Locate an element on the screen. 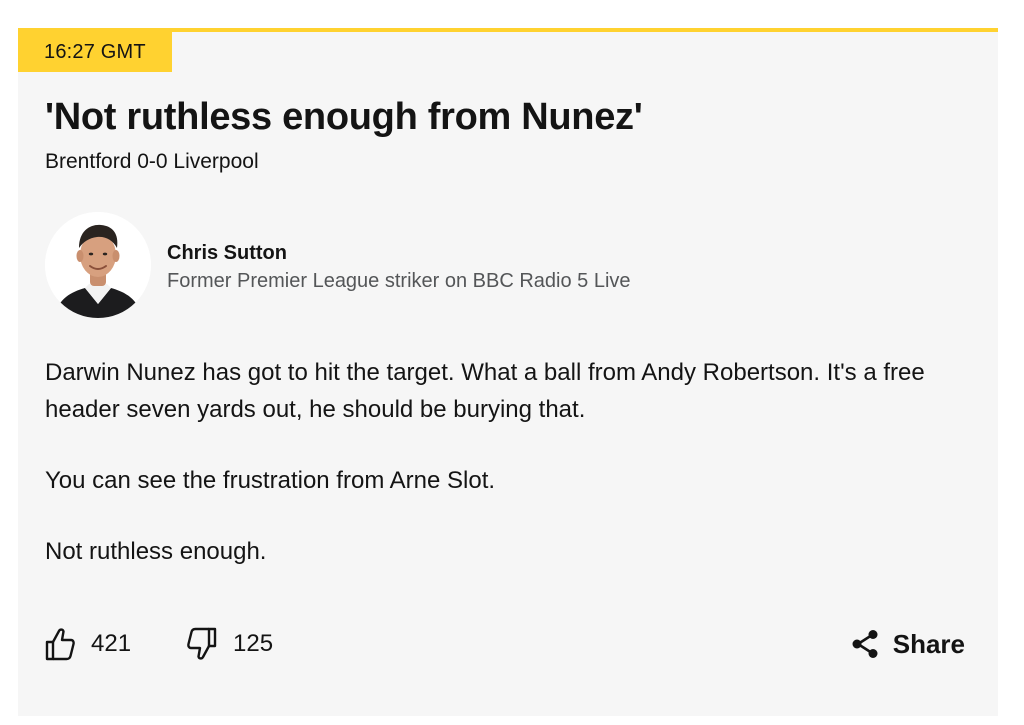  body-paragraph: Not ruthless enough. is located at coordinates (156, 551).